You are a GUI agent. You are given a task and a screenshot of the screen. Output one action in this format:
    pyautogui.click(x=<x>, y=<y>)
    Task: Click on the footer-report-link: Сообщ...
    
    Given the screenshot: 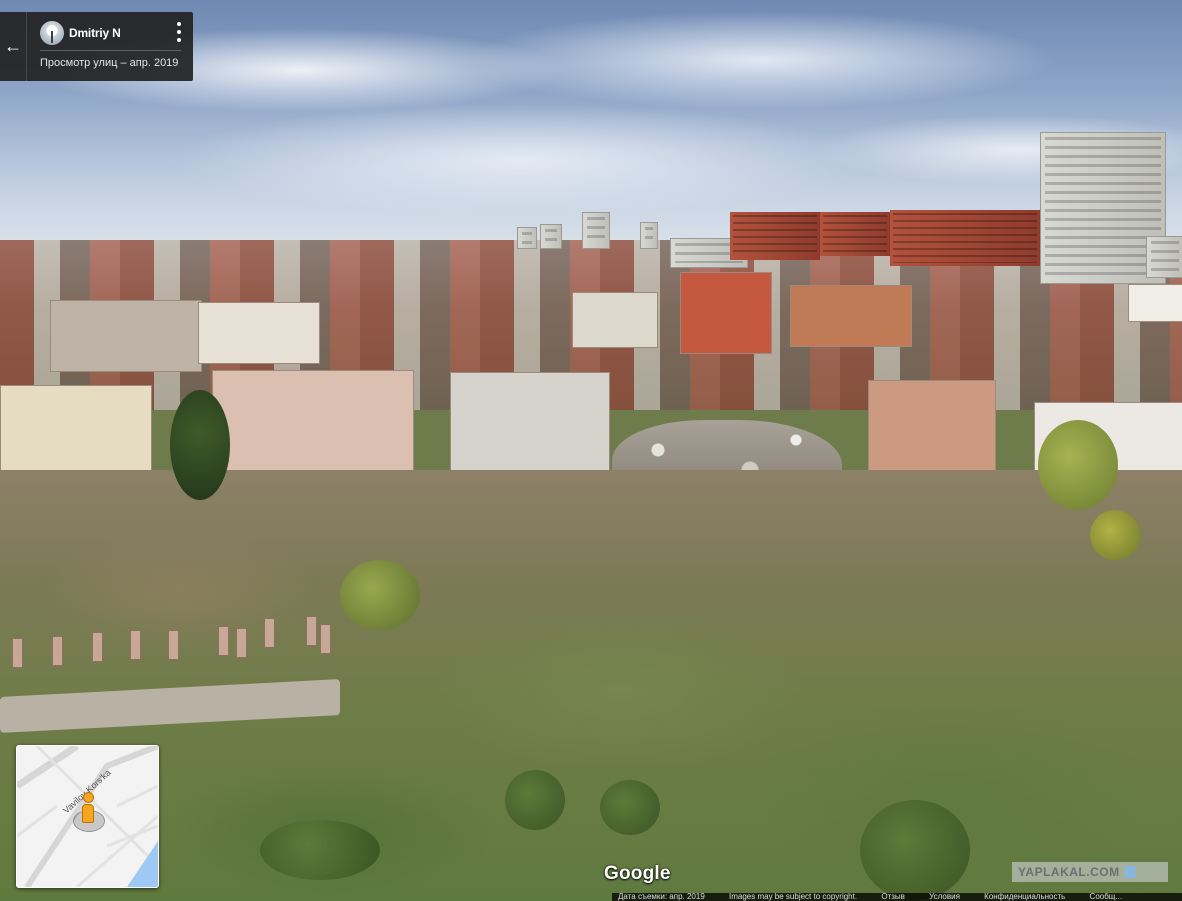 What is the action you would take?
    pyautogui.click(x=1106, y=897)
    